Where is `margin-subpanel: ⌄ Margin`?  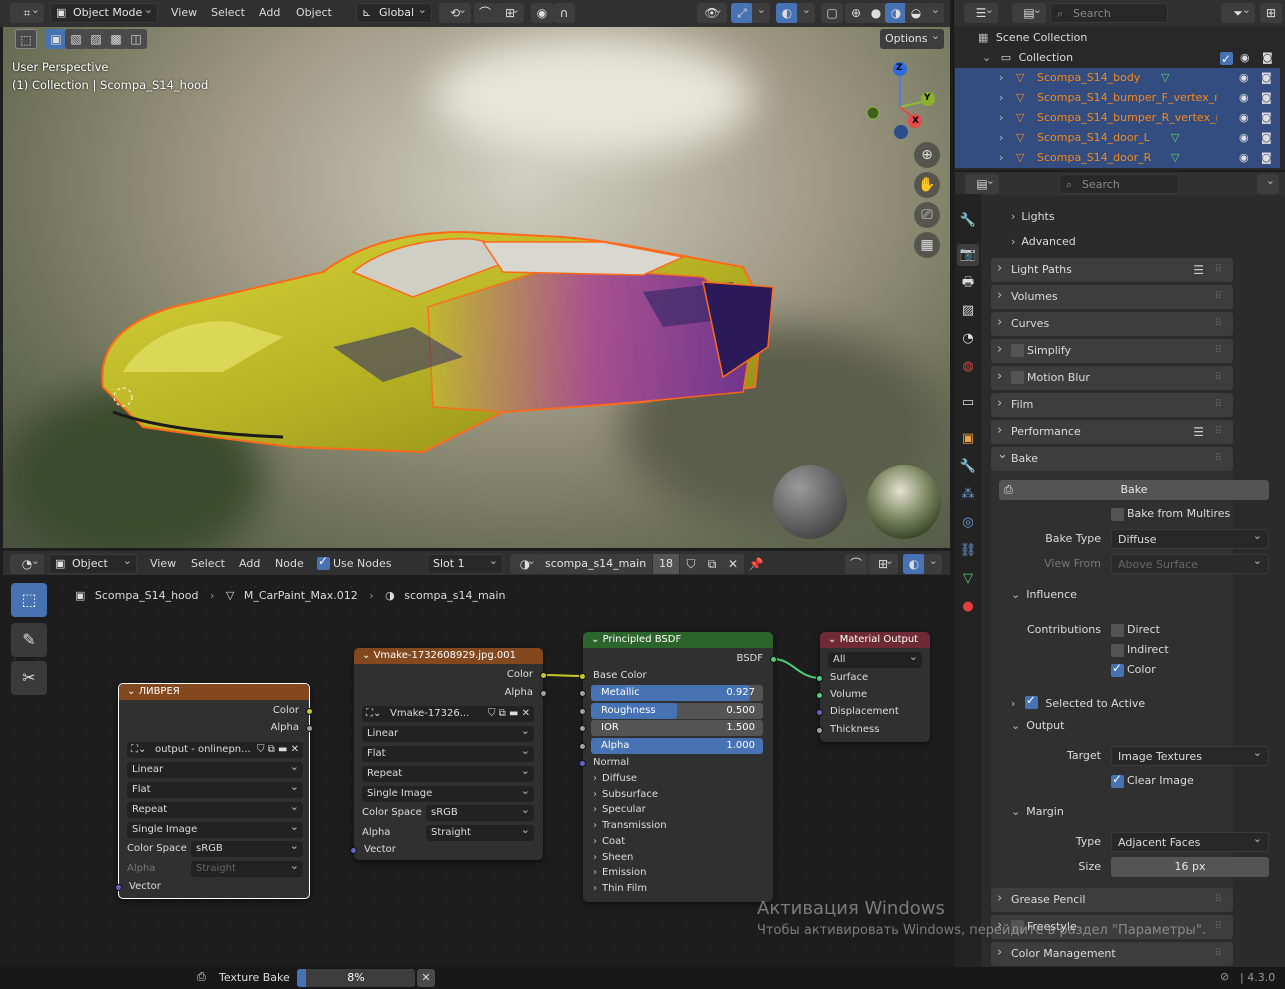 margin-subpanel: ⌄ Margin is located at coordinates (1037, 811).